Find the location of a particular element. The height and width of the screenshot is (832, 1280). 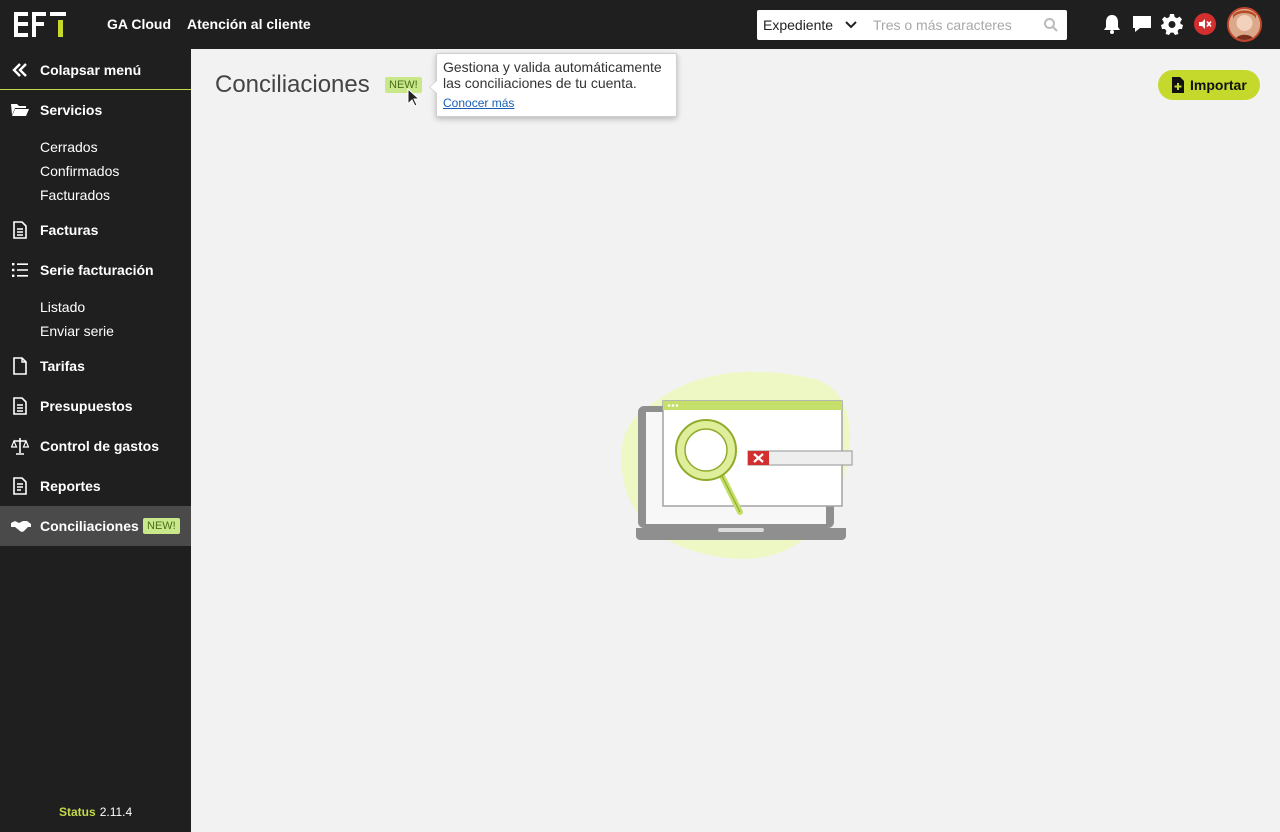

collapse-menu-label: Colapsar menú is located at coordinates (91, 69).